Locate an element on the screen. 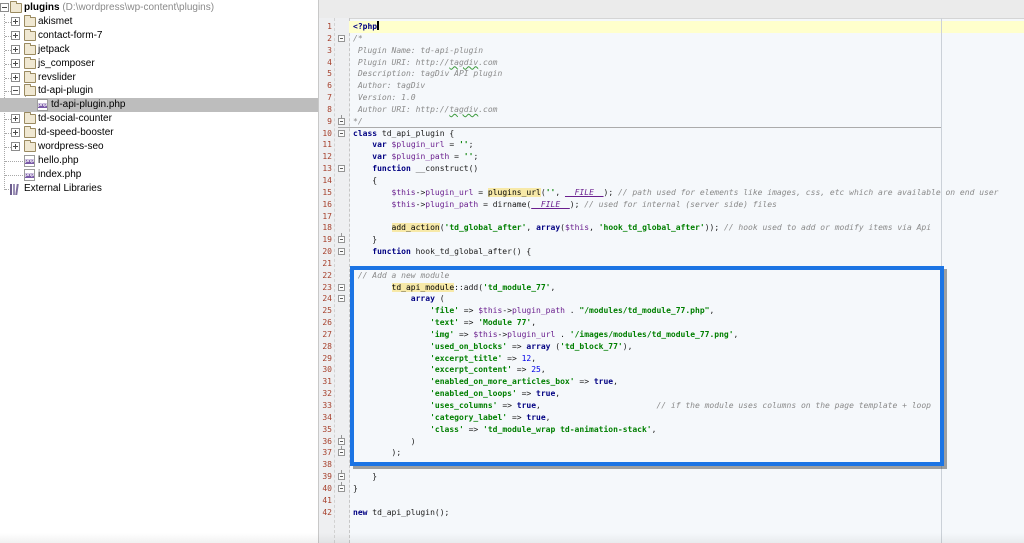  line-number: 7 is located at coordinates (329, 98).